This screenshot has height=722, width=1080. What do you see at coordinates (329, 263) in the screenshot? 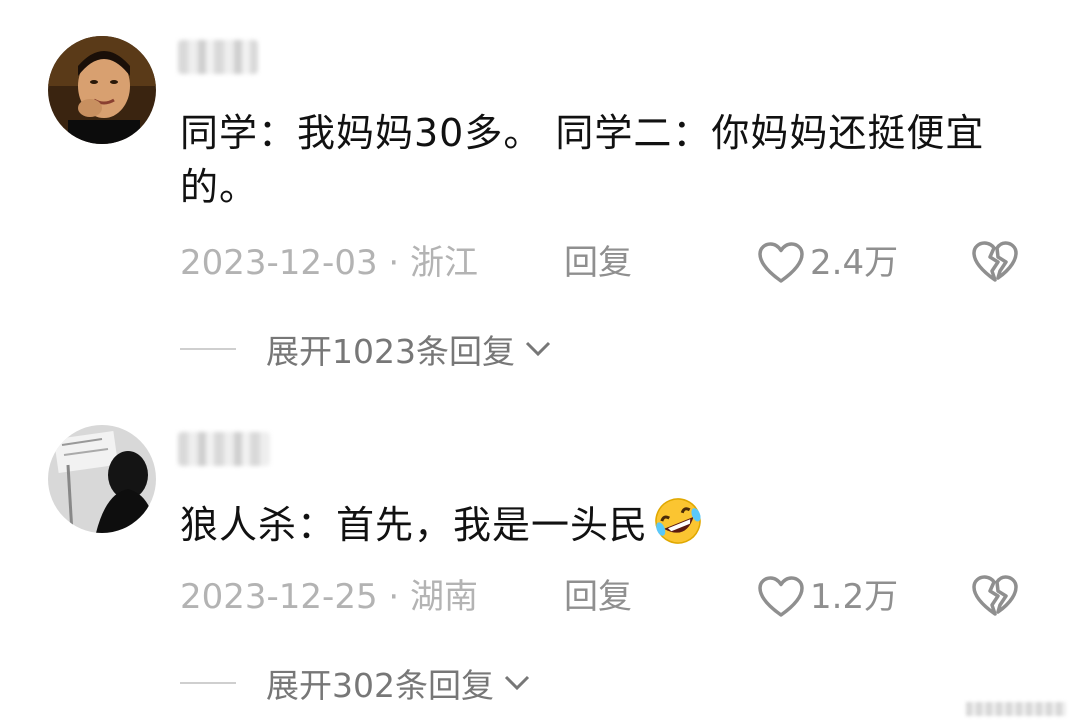
I see `date-location: 2023-12-03 · 浙江` at bounding box center [329, 263].